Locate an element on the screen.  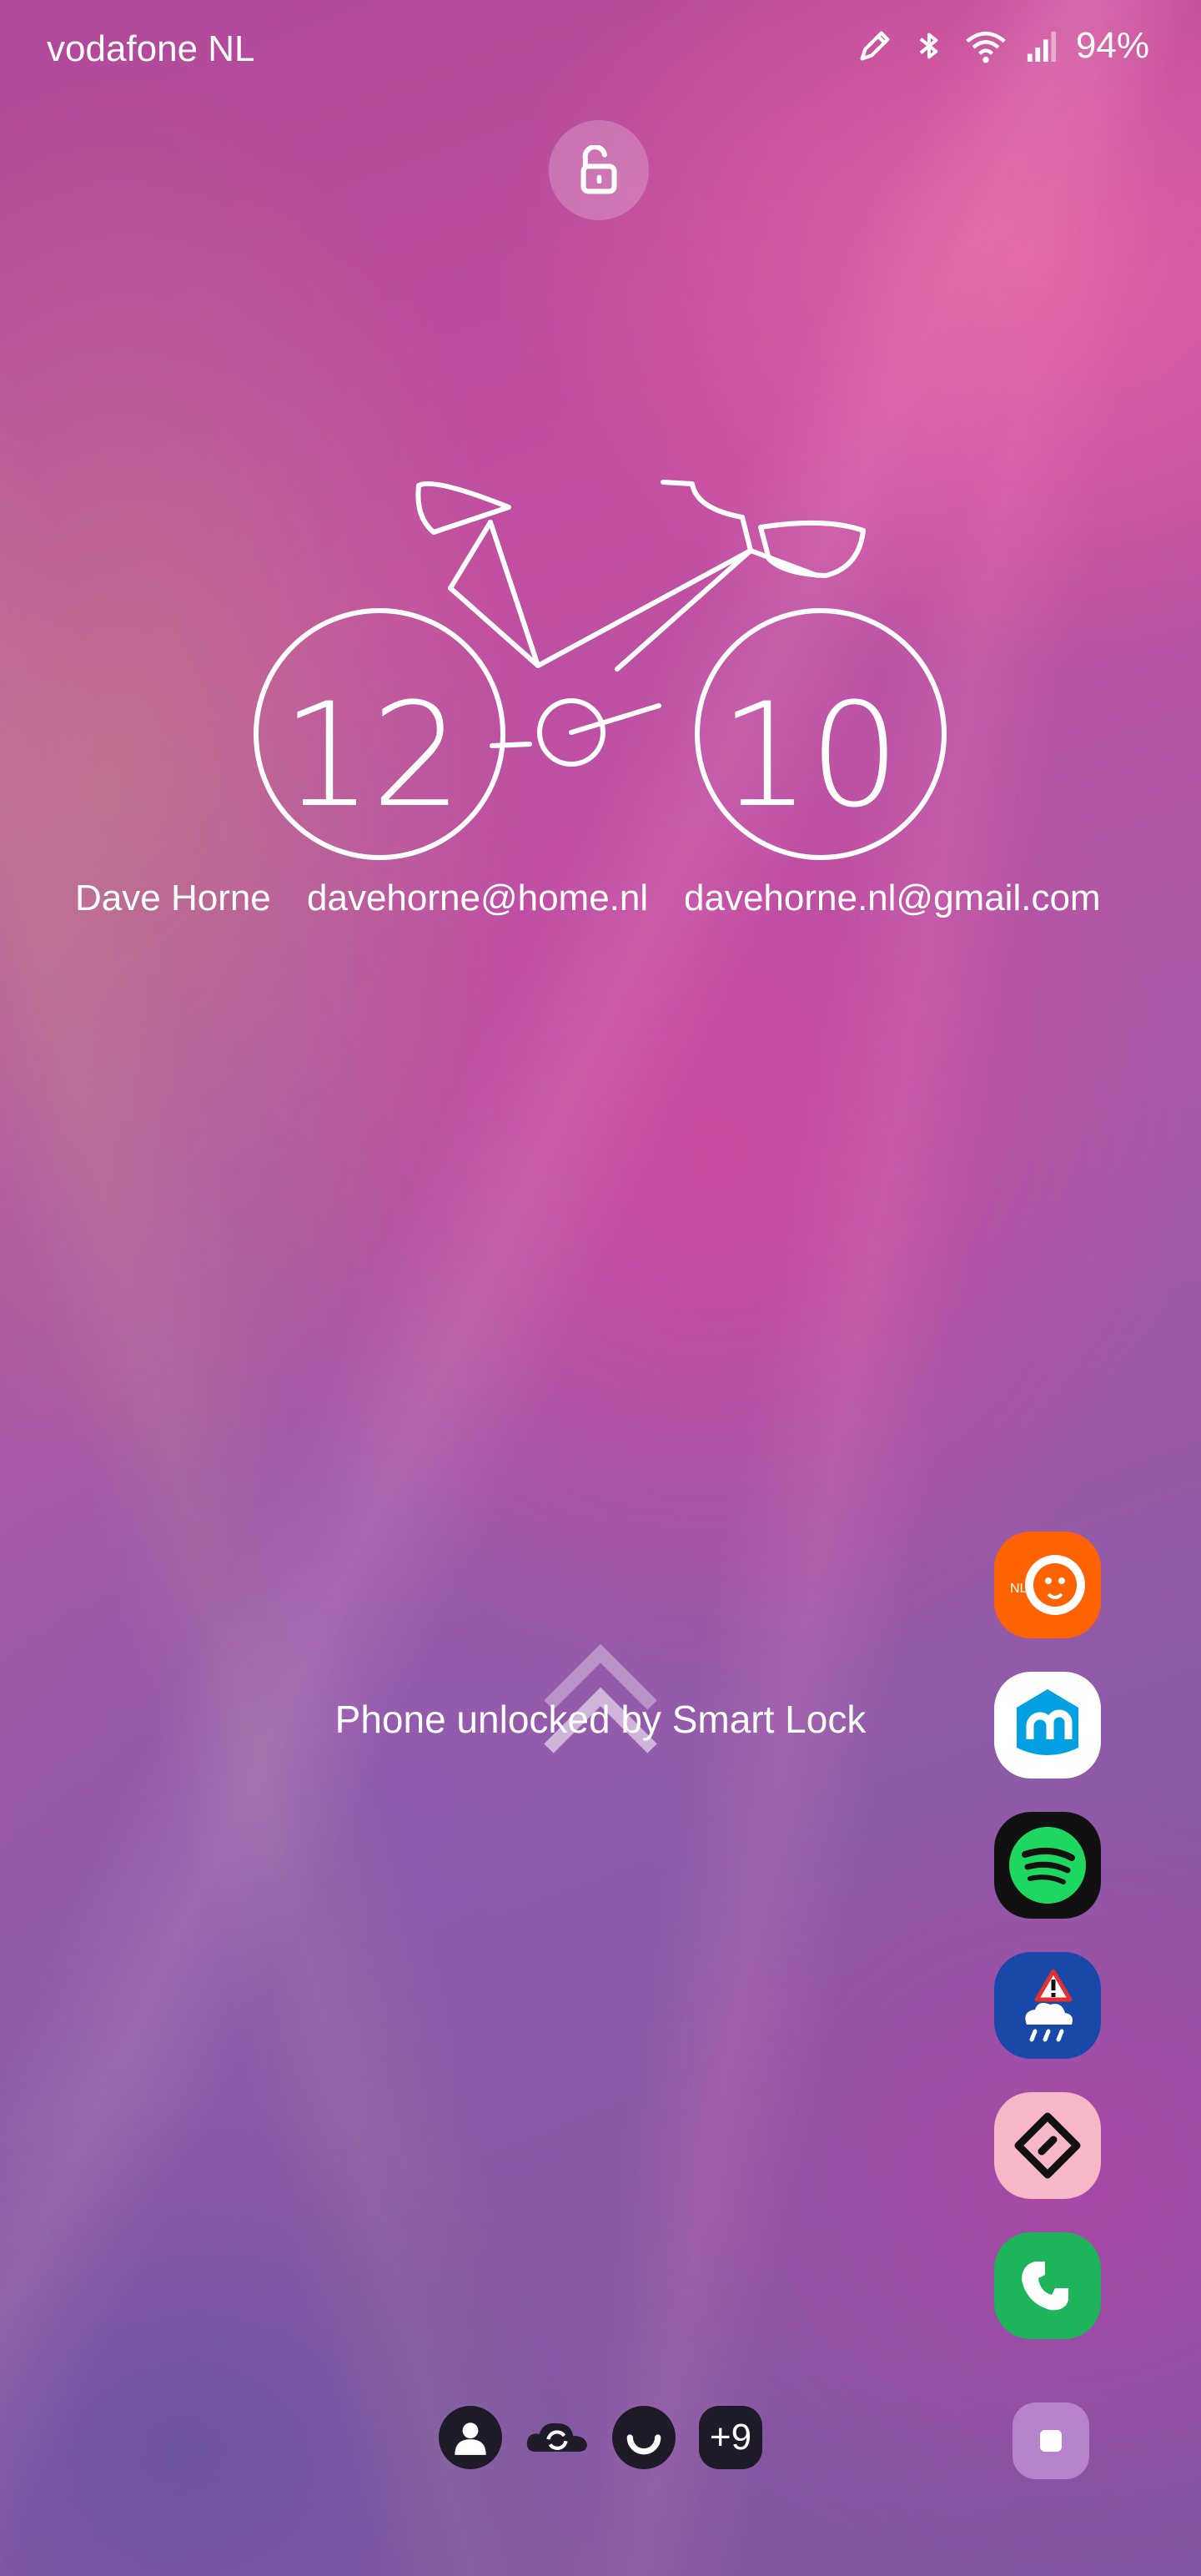
cell-signal-icon is located at coordinates (1042, 46).